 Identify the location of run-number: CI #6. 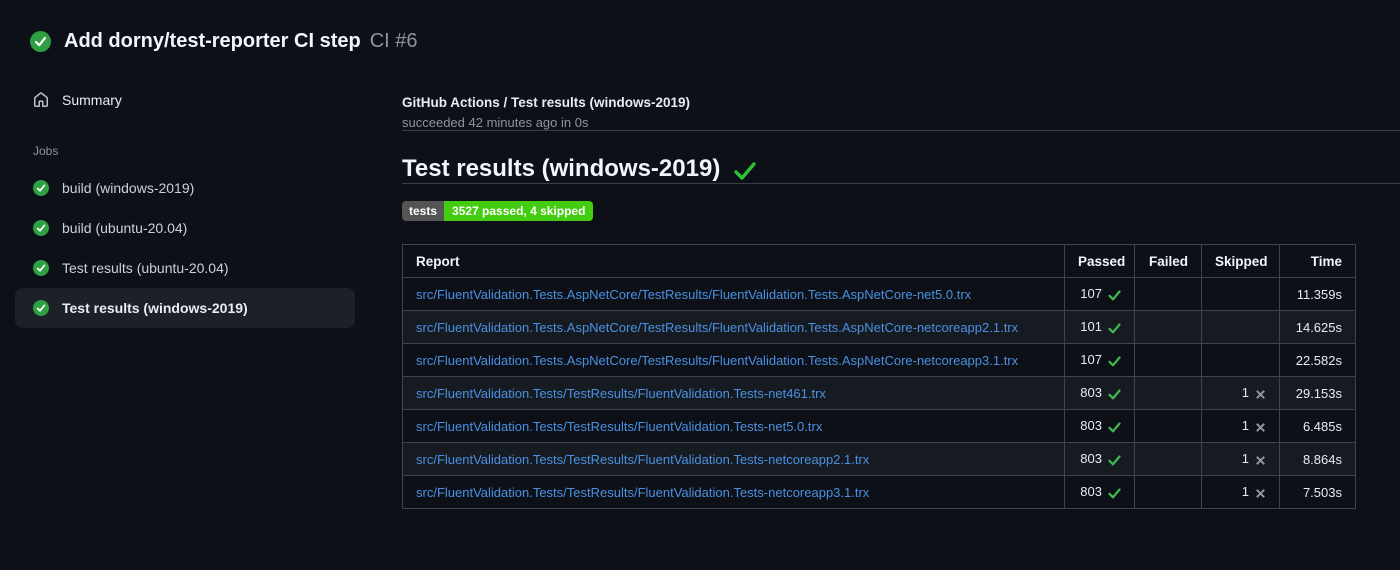
(393, 41).